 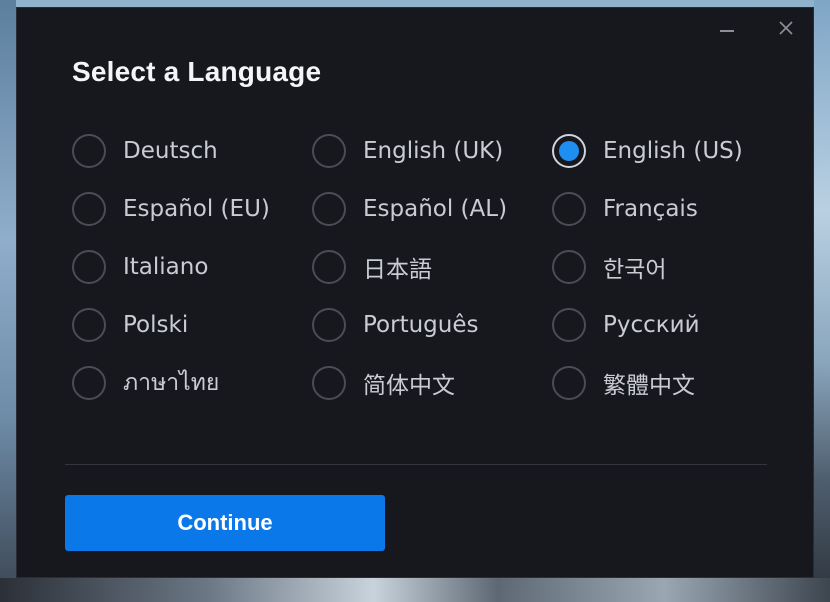 I want to click on language-label: Polski, so click(x=156, y=325).